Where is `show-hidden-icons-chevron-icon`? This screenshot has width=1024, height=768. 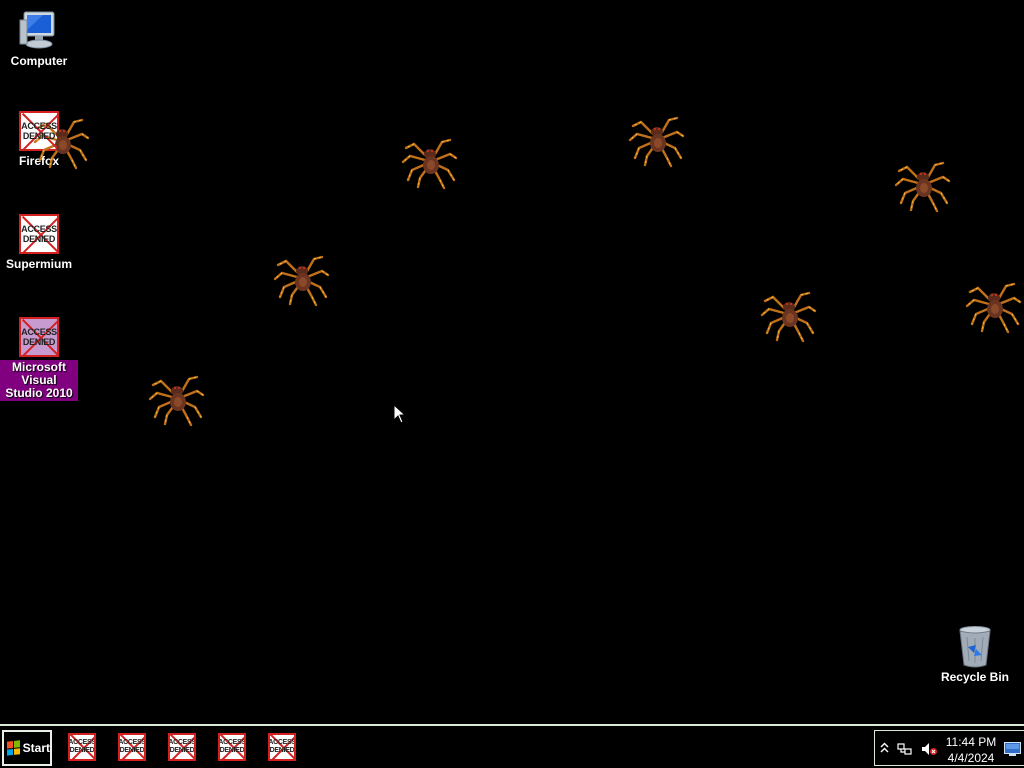 show-hidden-icons-chevron-icon is located at coordinates (884, 748).